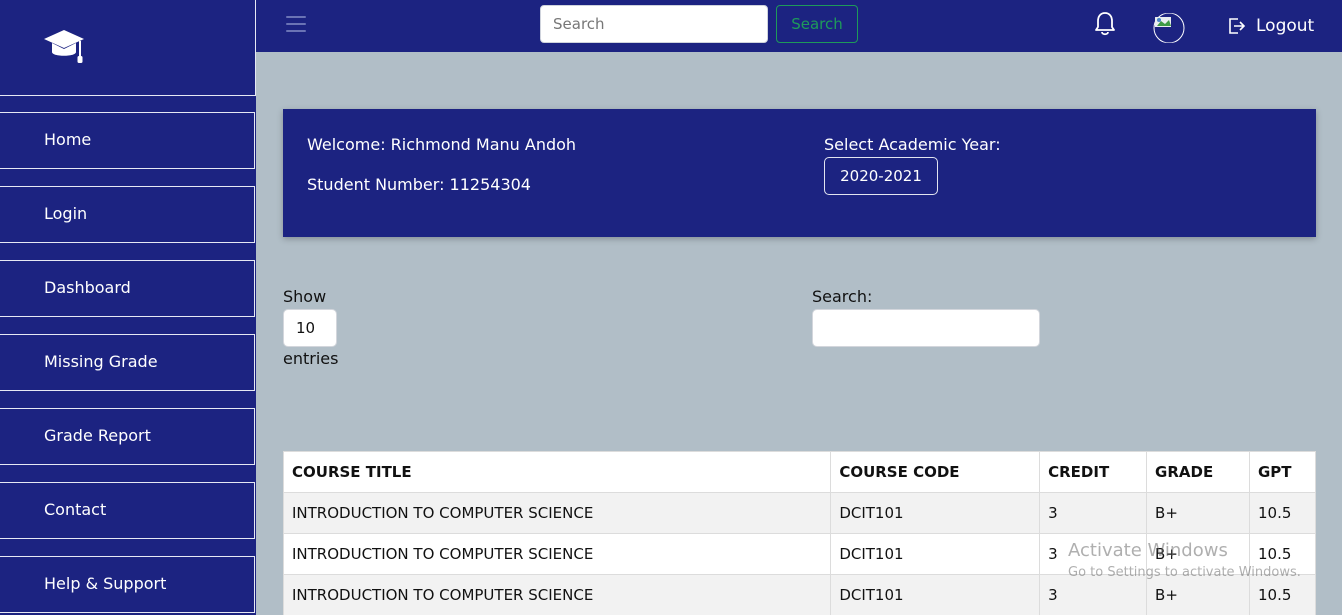 The width and height of the screenshot is (1342, 615). What do you see at coordinates (127, 214) in the screenshot?
I see `sidebar-item-login: Login` at bounding box center [127, 214].